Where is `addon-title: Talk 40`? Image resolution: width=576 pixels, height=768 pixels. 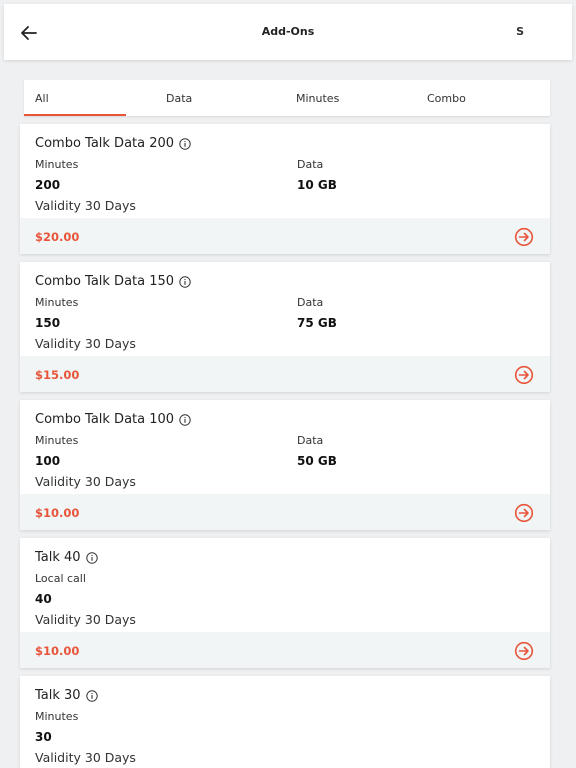
addon-title: Talk 40 is located at coordinates (66, 557).